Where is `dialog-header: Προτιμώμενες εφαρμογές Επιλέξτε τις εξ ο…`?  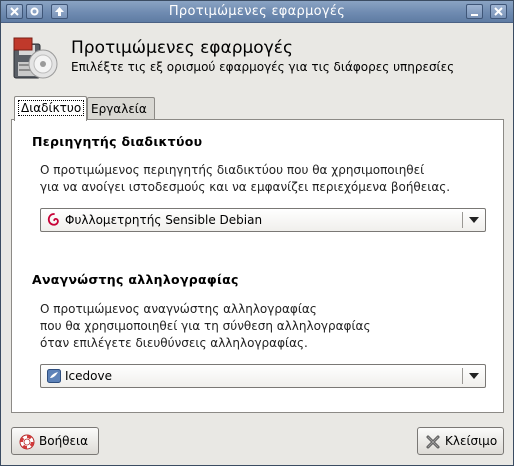
dialog-header: Προτιμώμενες εφαρμογές Επιλέξτε τις εξ ο… is located at coordinates (257, 56).